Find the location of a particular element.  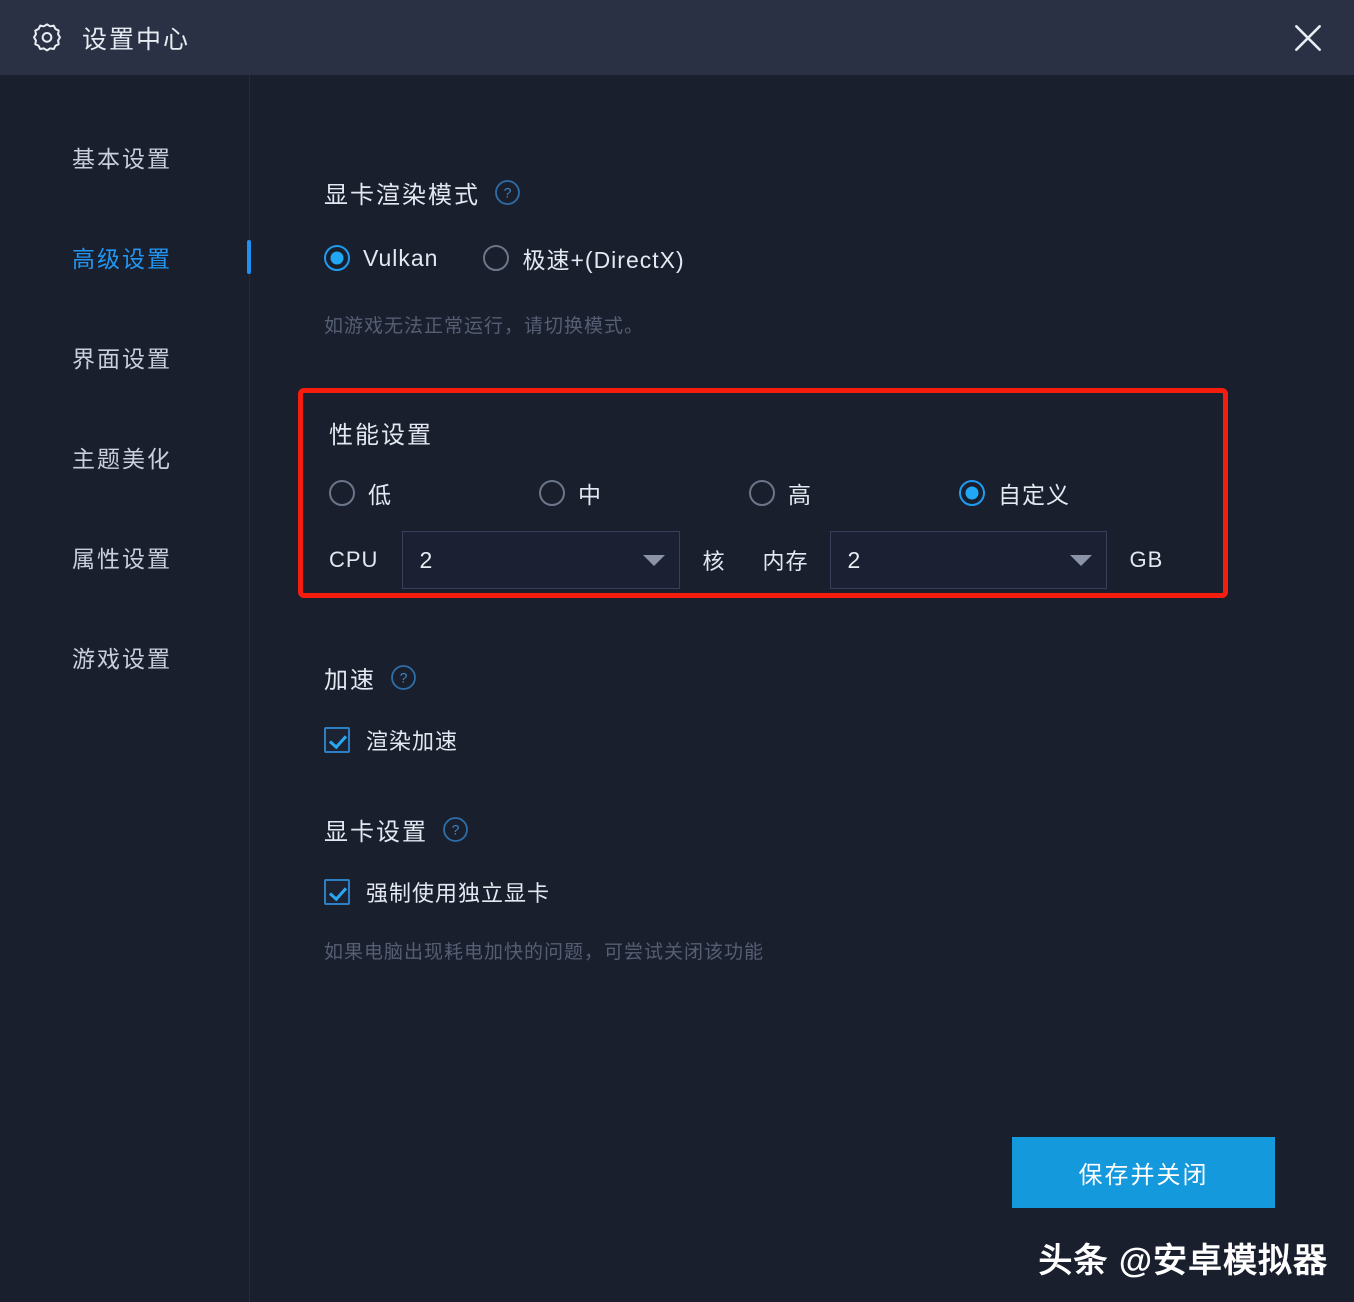

sidebar-item-label: 界面设置 is located at coordinates (122, 359).